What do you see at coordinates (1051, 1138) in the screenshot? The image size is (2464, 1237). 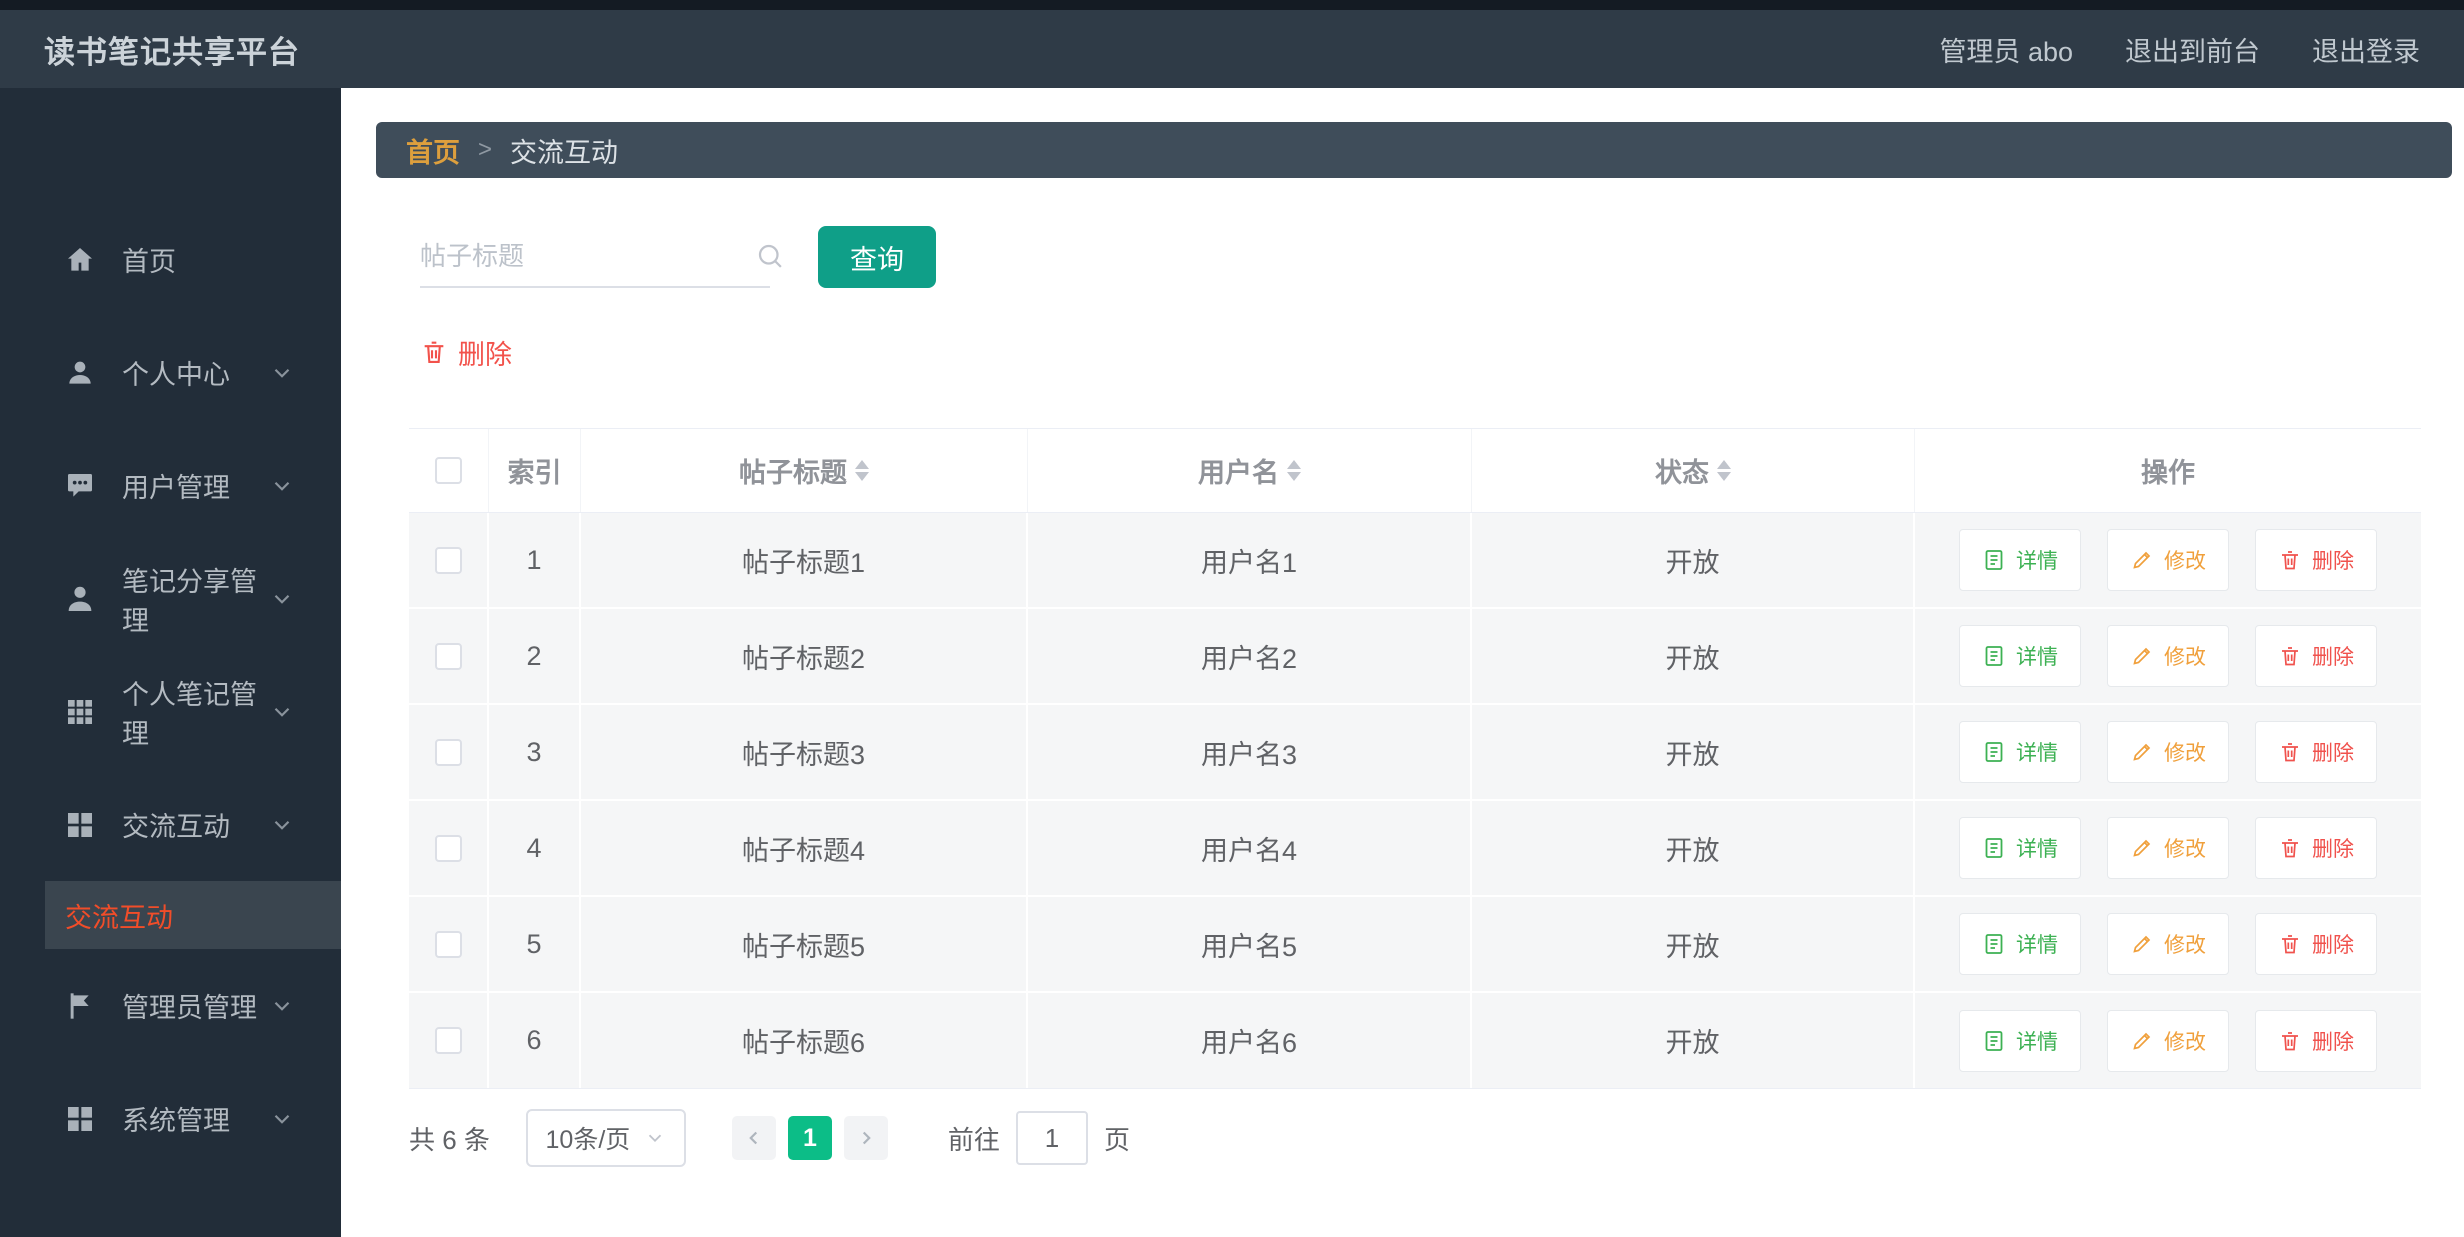 I see `goto-page-input` at bounding box center [1051, 1138].